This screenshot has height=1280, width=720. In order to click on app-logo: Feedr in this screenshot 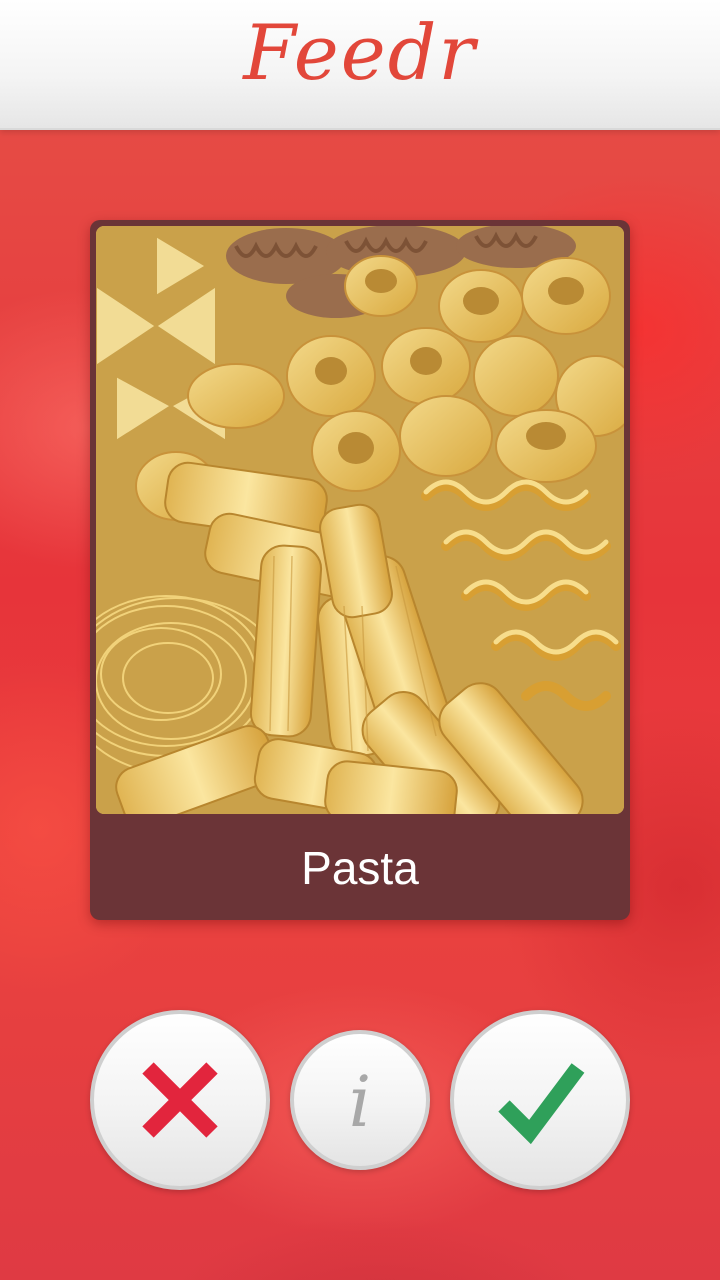, I will do `click(360, 52)`.